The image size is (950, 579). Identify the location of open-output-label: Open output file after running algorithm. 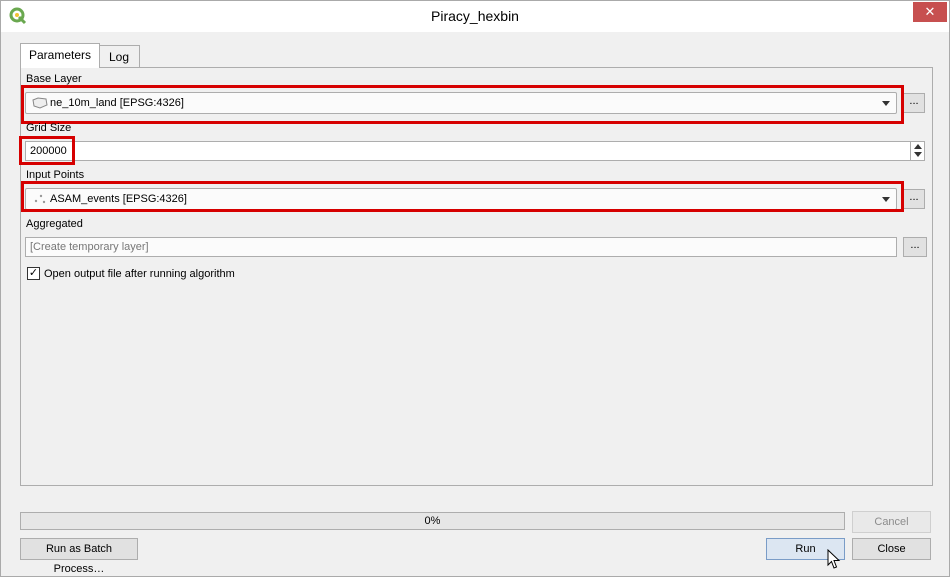
(139, 274).